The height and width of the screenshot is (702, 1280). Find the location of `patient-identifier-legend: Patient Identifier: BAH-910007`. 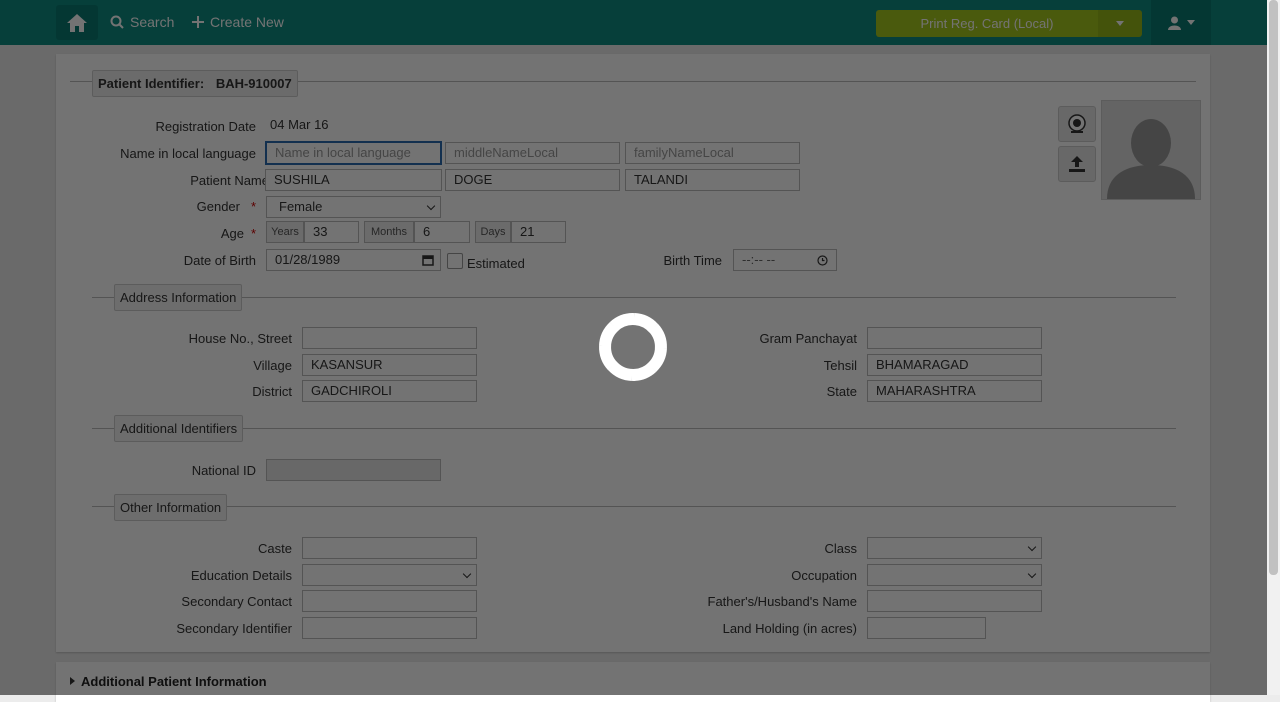

patient-identifier-legend: Patient Identifier: BAH-910007 is located at coordinates (195, 83).